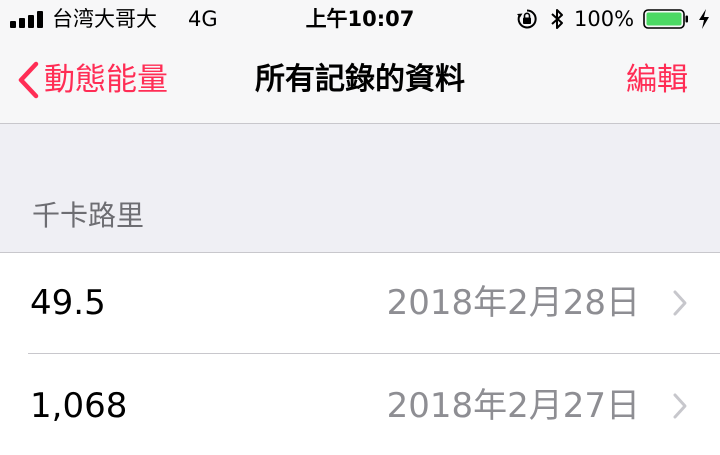  What do you see at coordinates (604, 19) in the screenshot?
I see `battery-percentage: 100%` at bounding box center [604, 19].